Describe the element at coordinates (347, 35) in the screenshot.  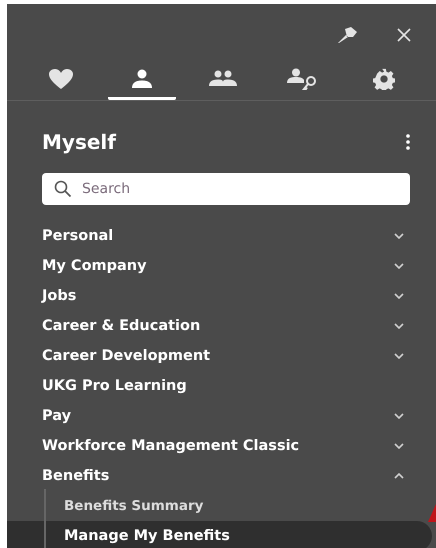
I see `pin-button` at that location.